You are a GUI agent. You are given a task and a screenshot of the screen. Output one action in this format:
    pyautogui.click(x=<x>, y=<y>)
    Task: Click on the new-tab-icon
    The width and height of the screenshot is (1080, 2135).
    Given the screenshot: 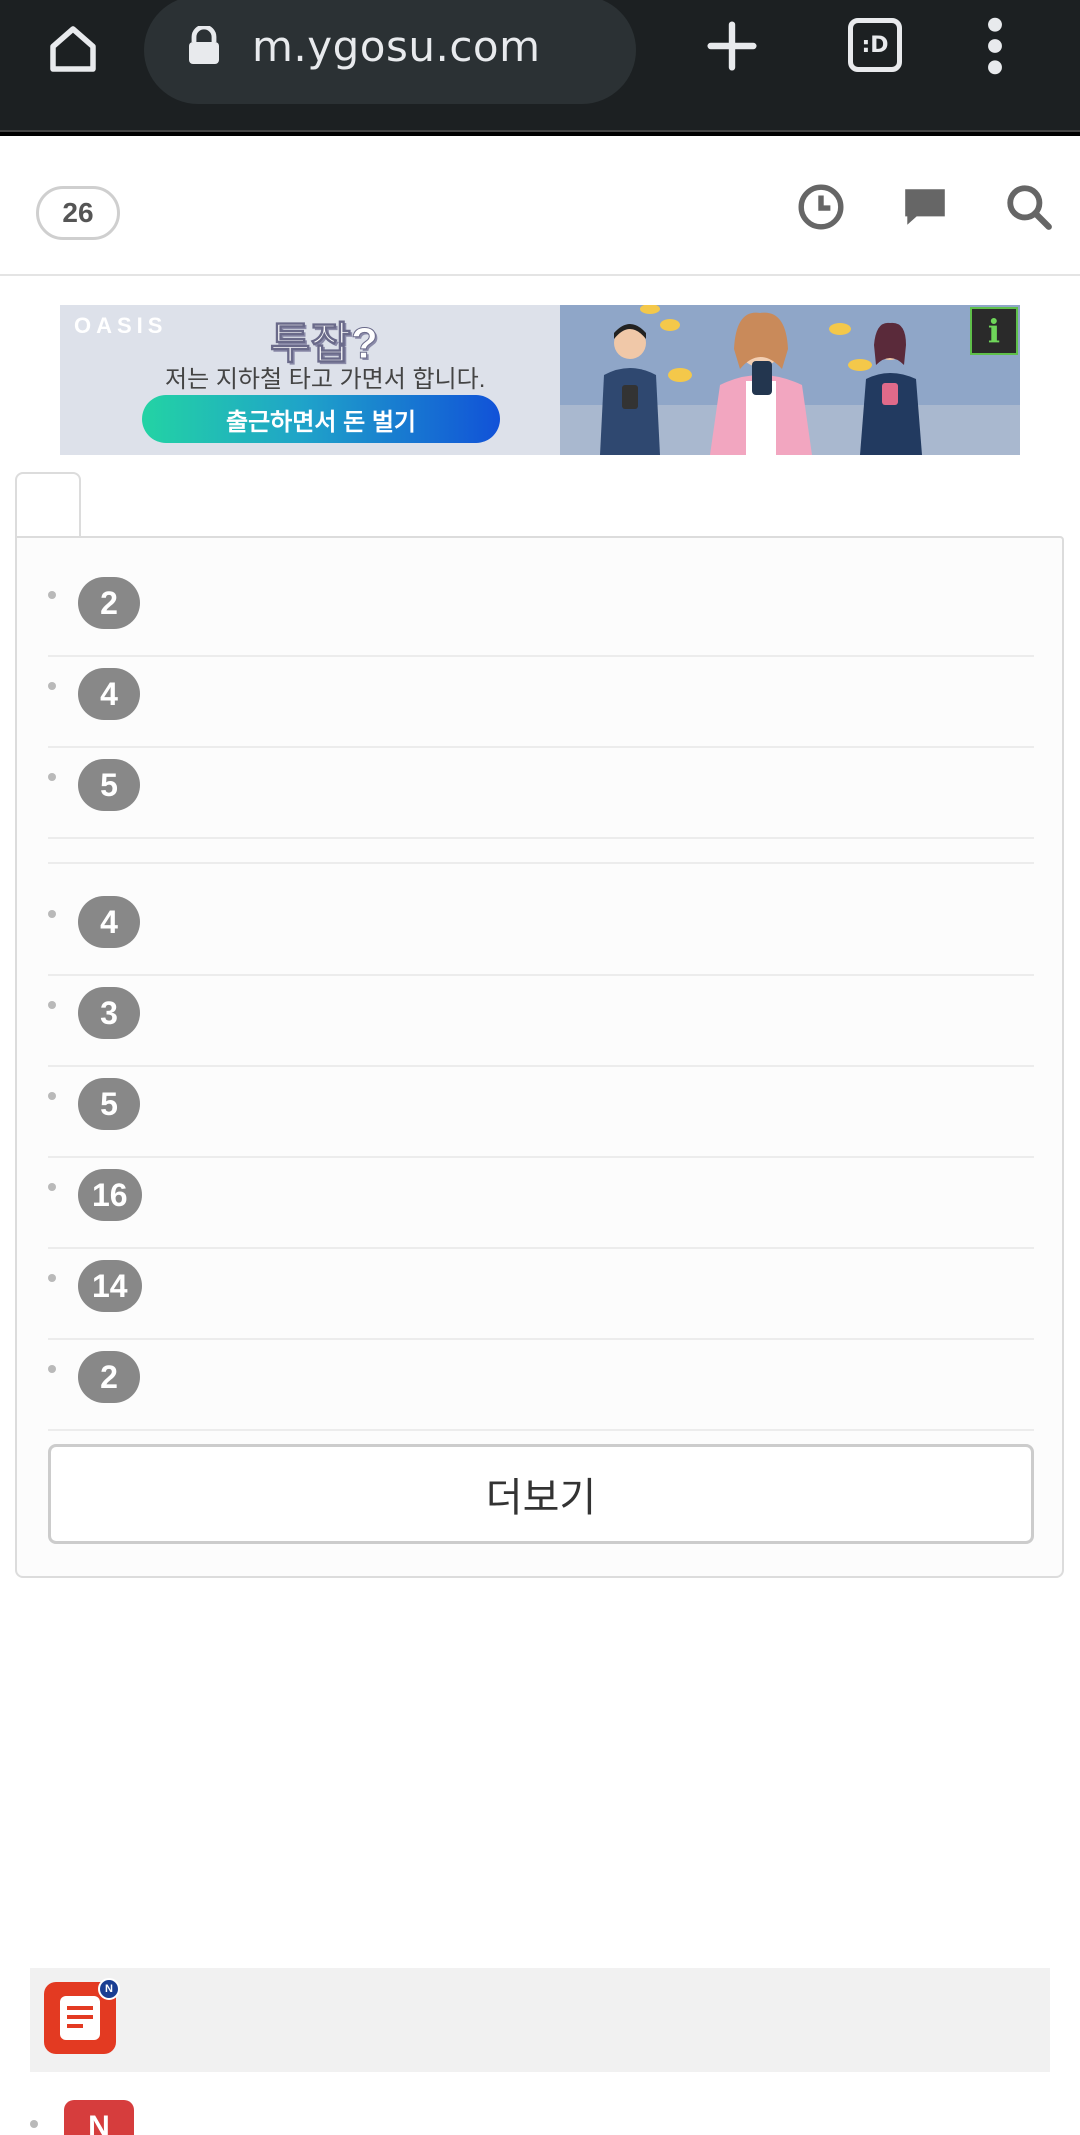 What is the action you would take?
    pyautogui.click(x=732, y=46)
    